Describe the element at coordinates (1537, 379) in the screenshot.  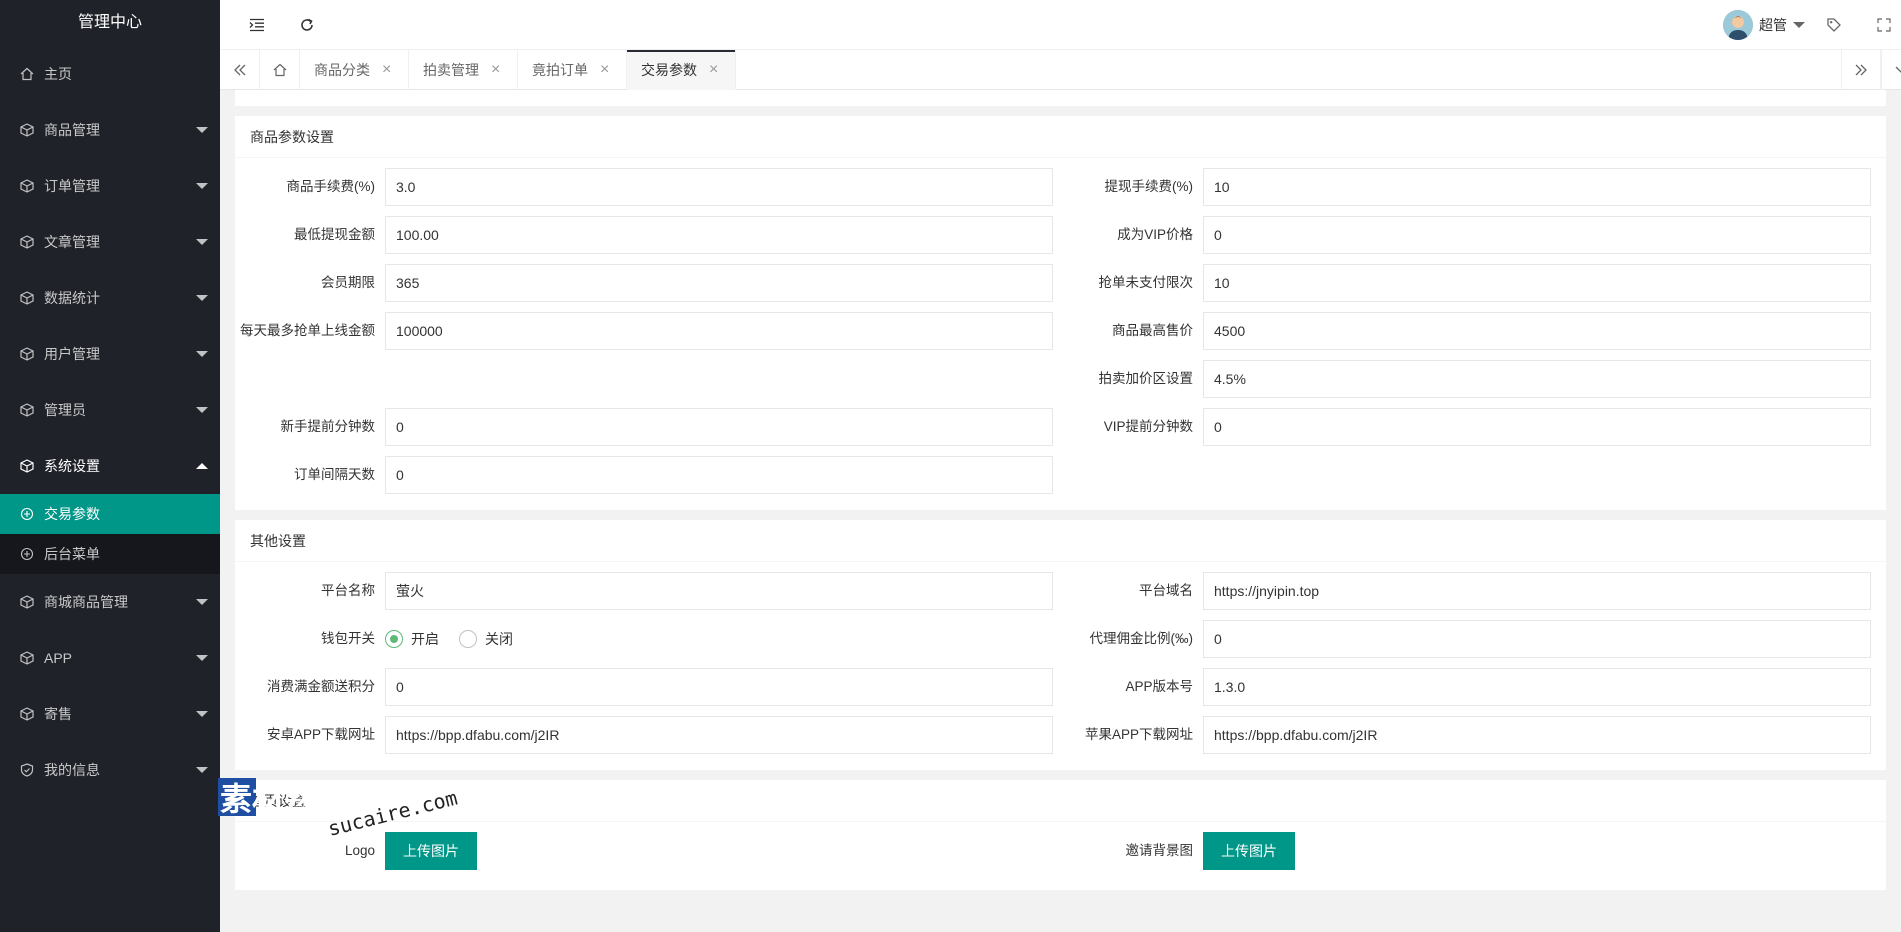
I see `markup-input` at that location.